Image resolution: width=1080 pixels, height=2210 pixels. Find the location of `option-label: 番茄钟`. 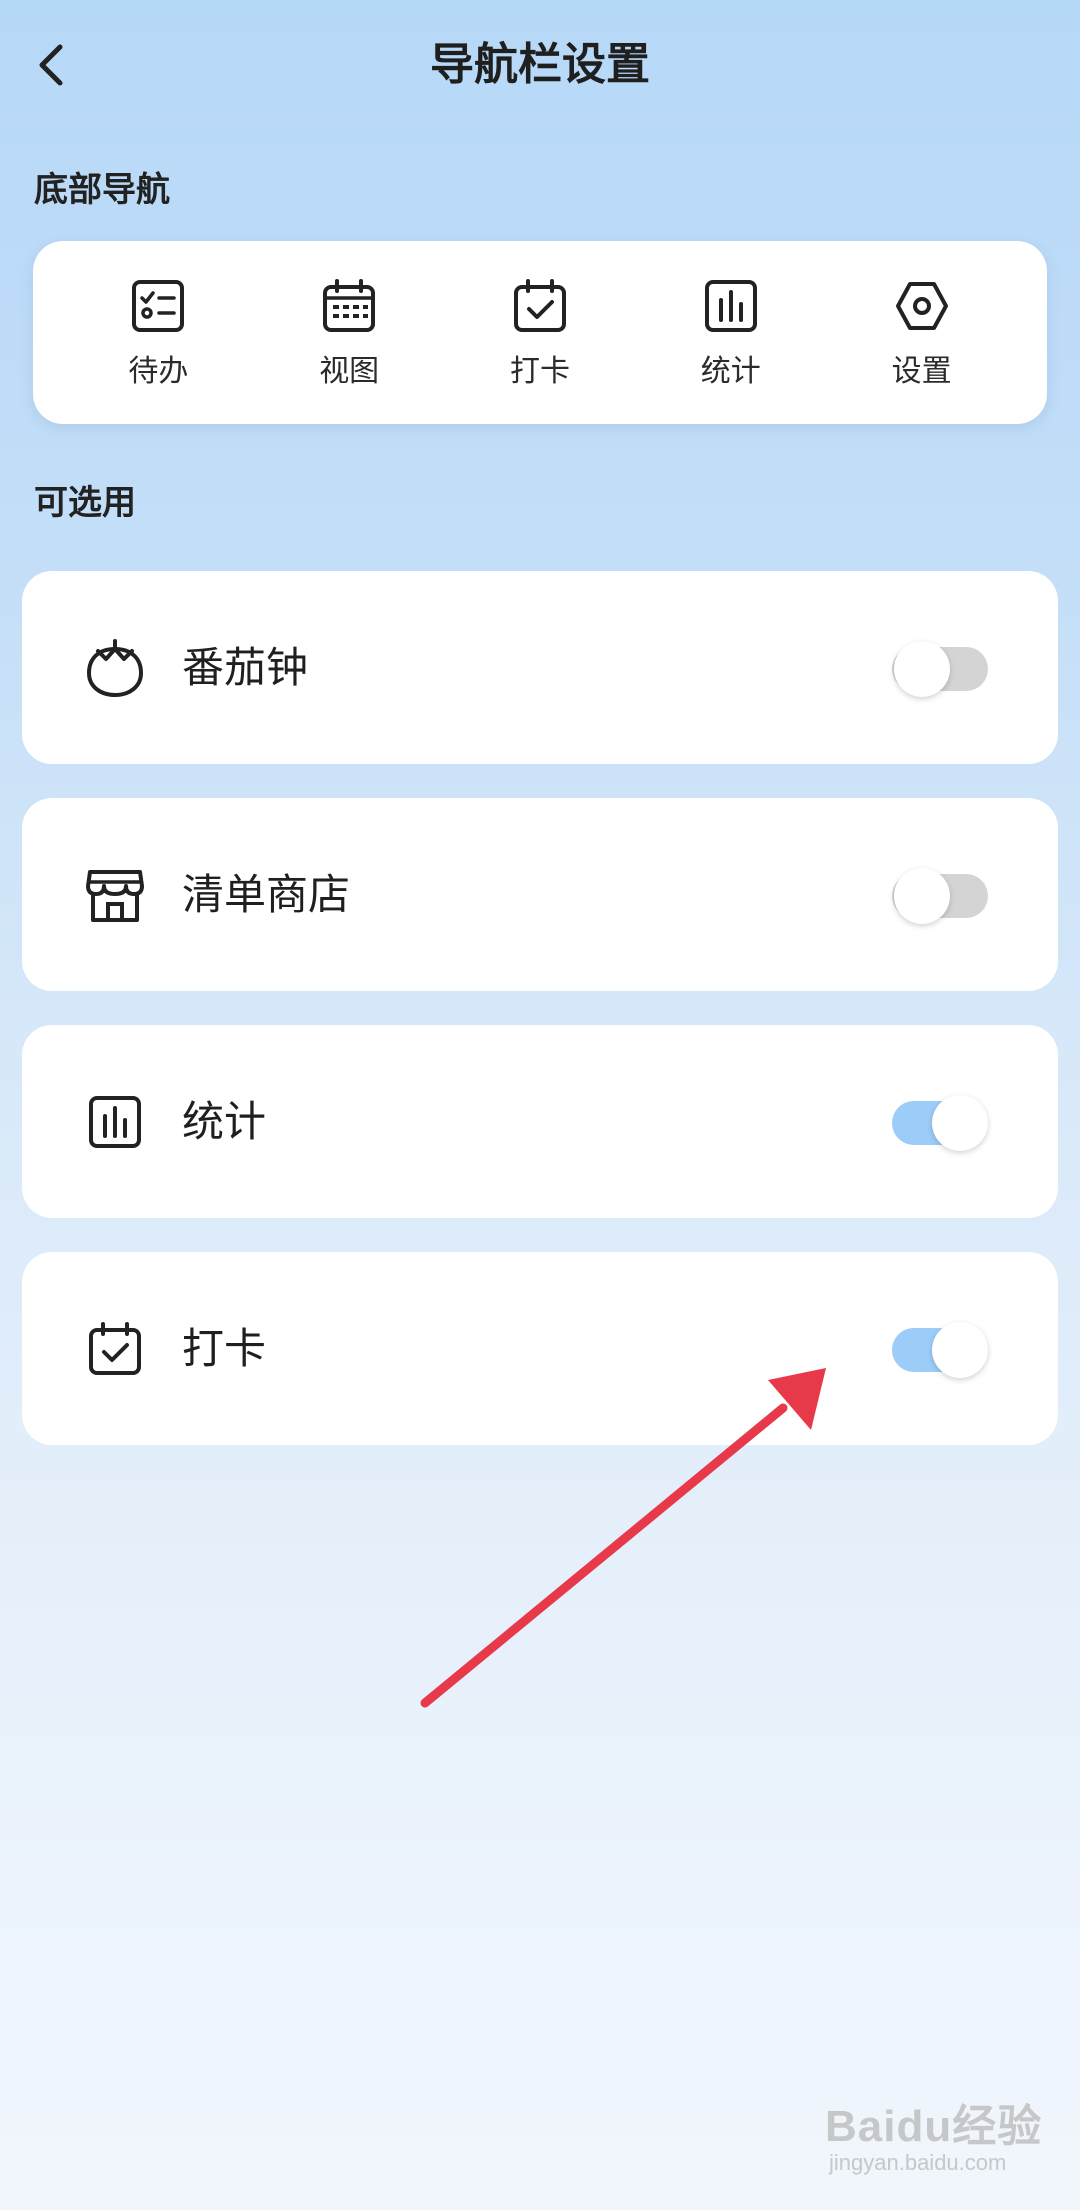

option-label: 番茄钟 is located at coordinates (245, 667).